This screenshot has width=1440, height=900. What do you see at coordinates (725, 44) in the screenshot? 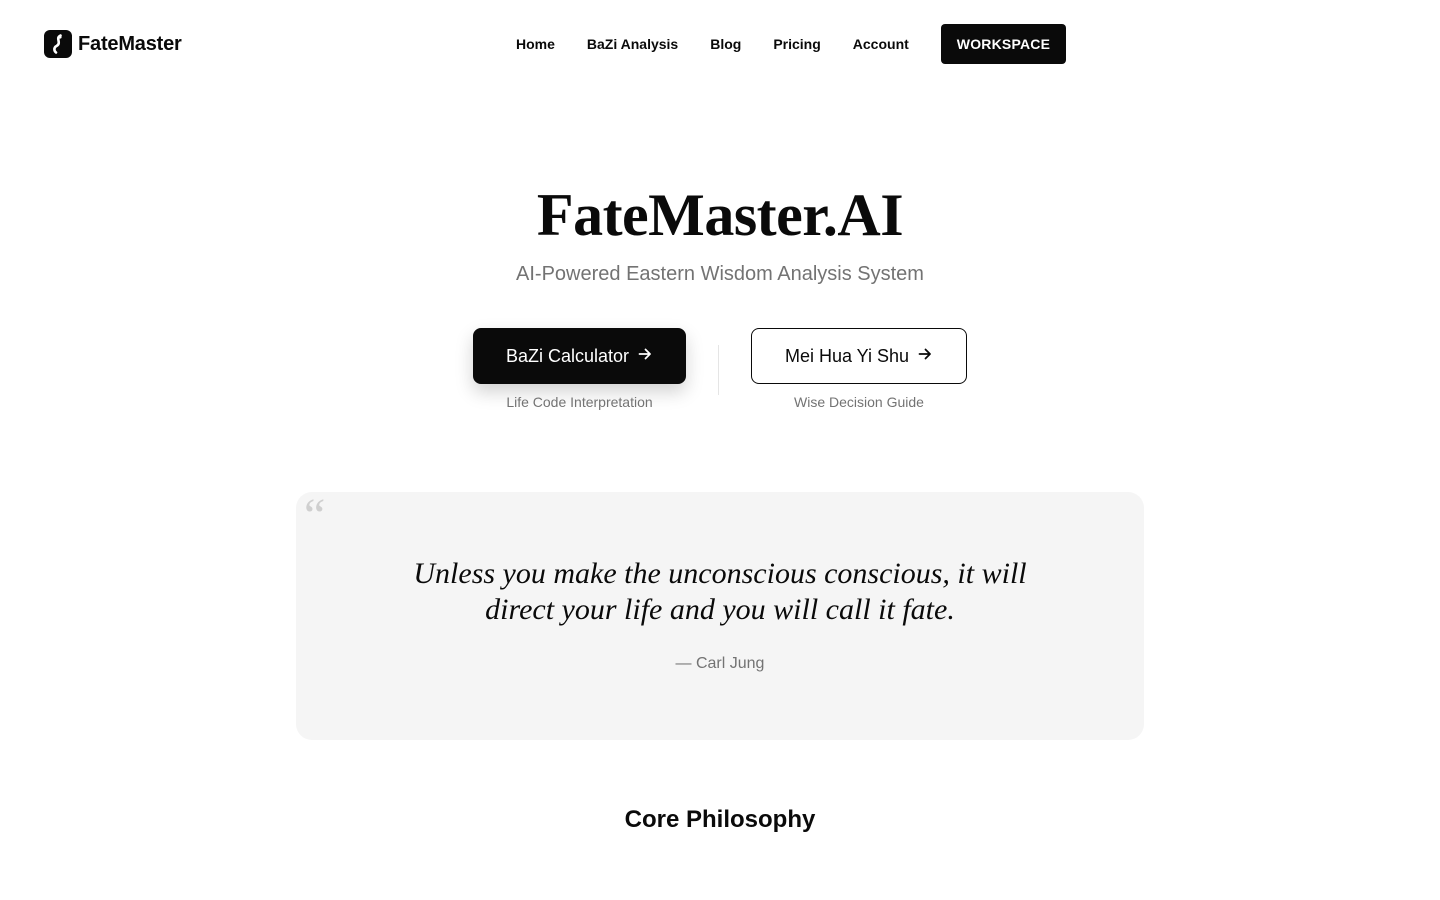
I see `nav-blog: Blog` at bounding box center [725, 44].